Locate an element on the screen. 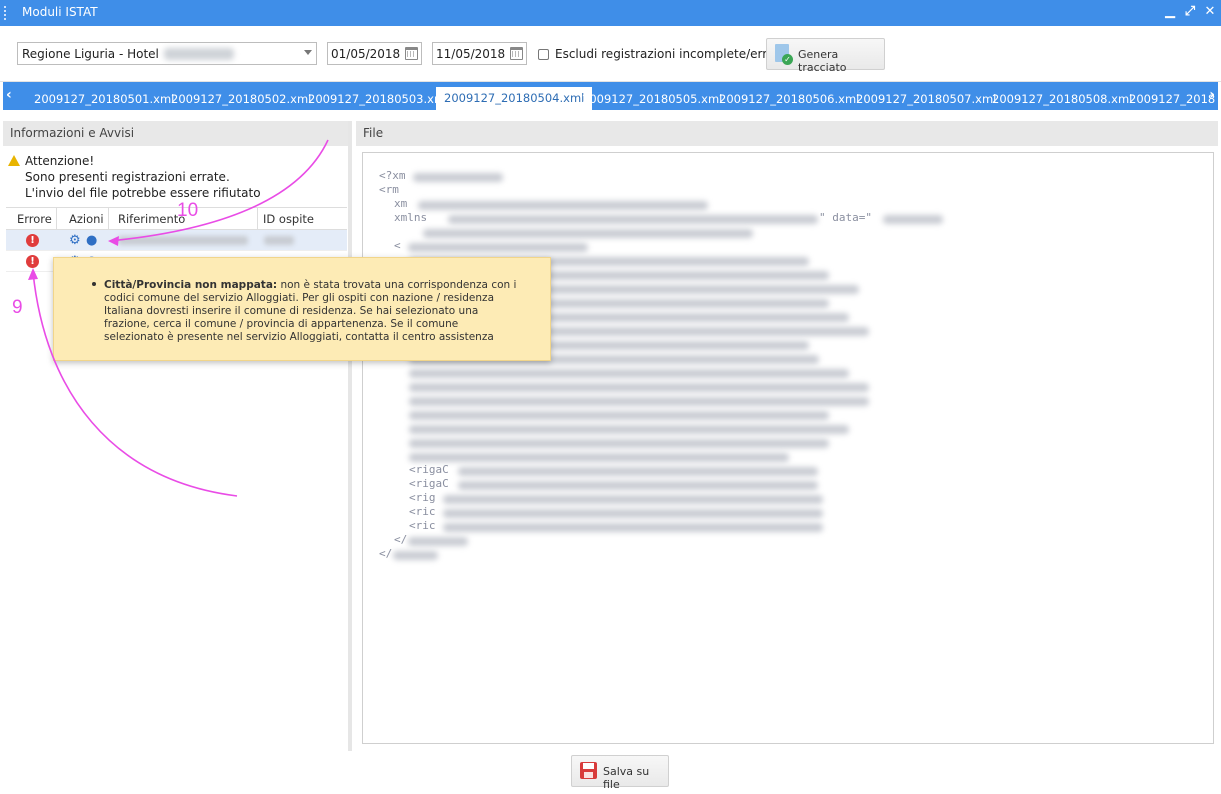 The height and width of the screenshot is (794, 1221). annotation-arrows is located at coordinates (178, 318).